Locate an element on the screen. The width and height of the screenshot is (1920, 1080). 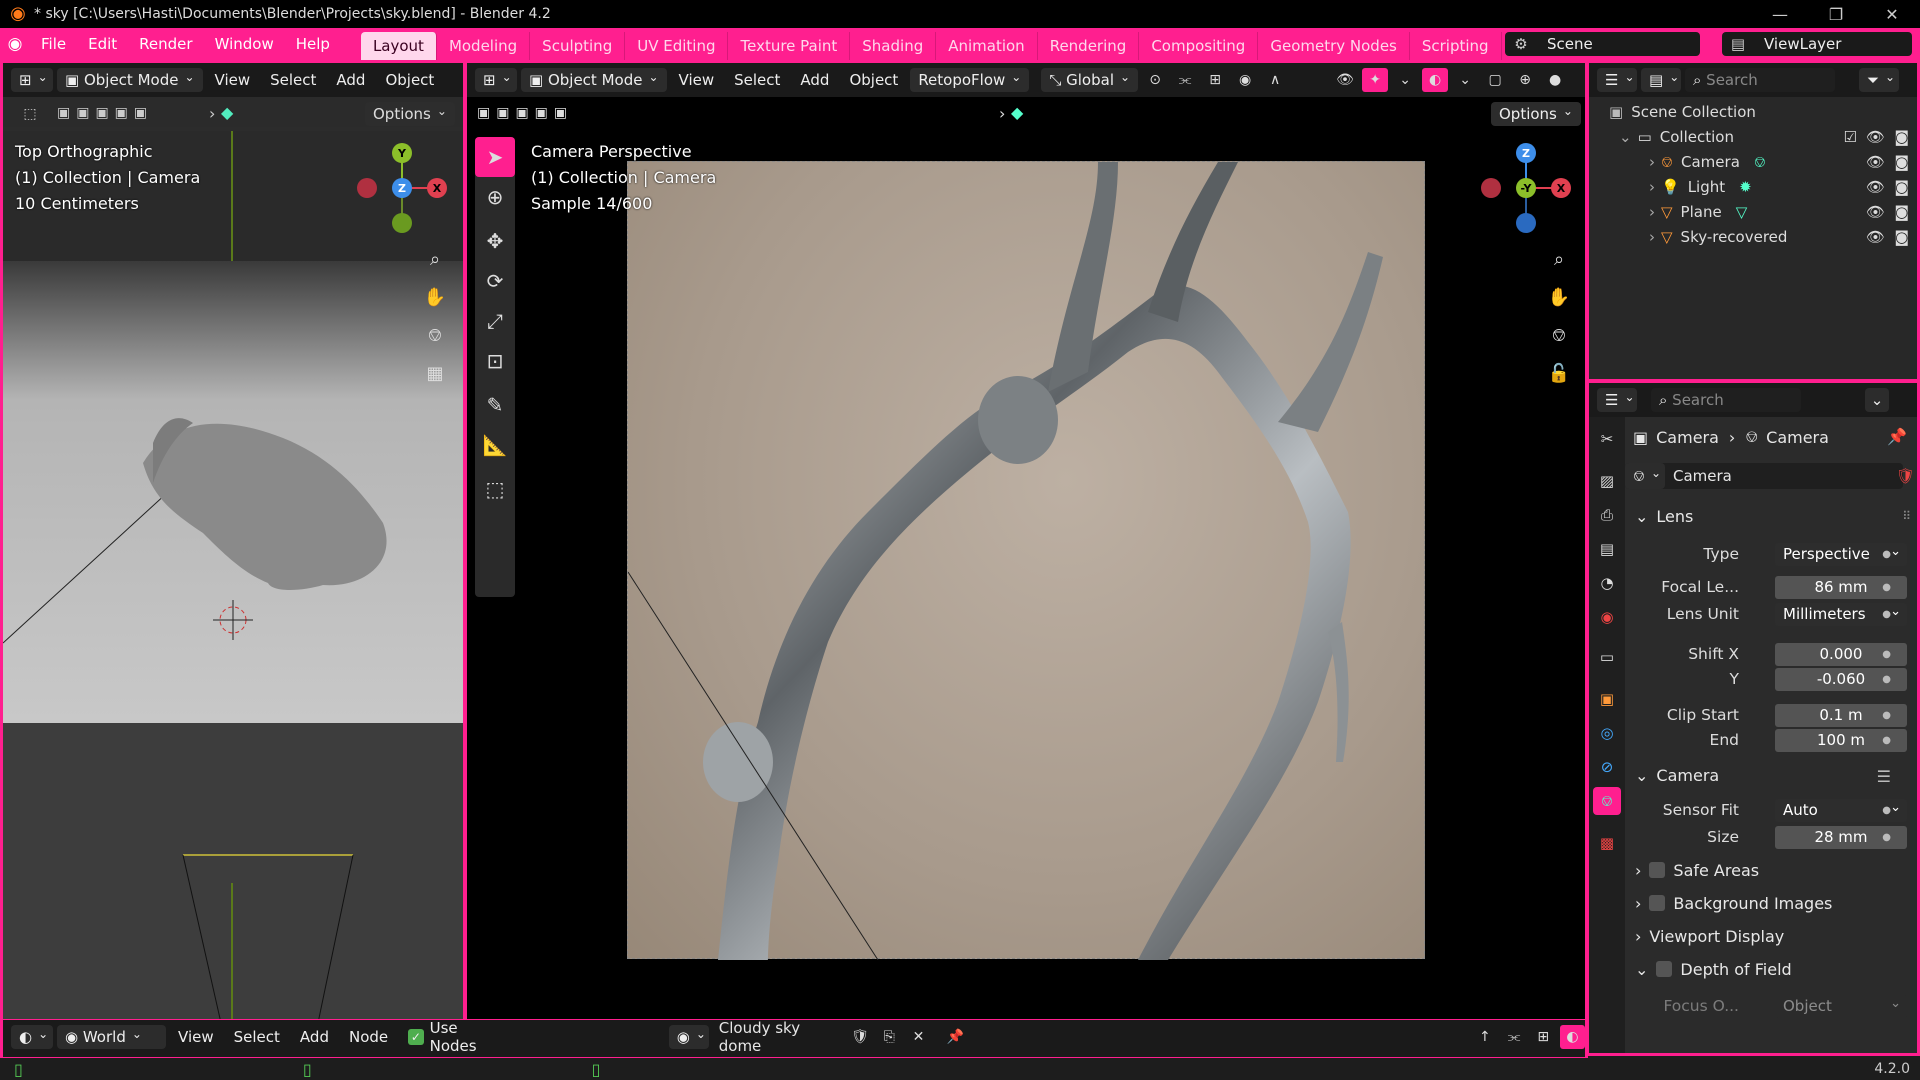
retopoflow-dropdown: RetopoFlow is located at coordinates (970, 80).